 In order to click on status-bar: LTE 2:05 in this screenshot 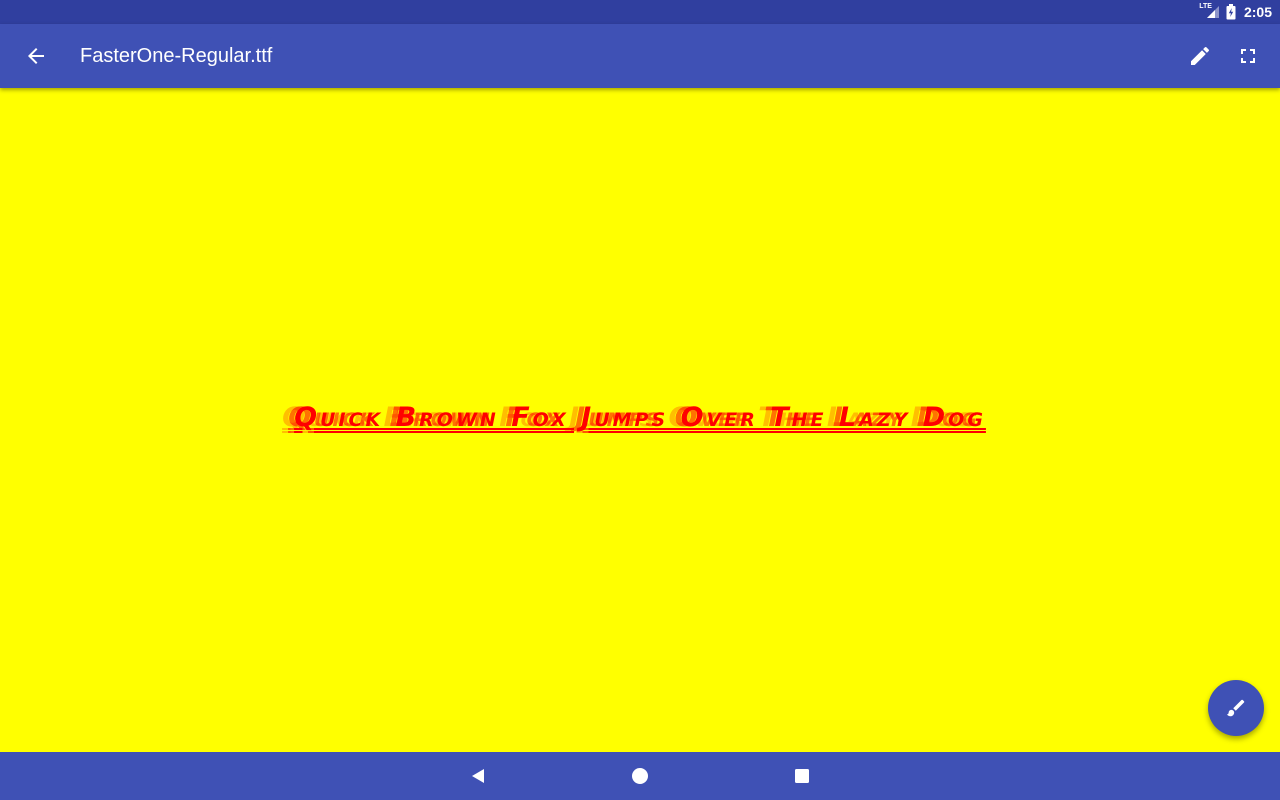, I will do `click(640, 12)`.